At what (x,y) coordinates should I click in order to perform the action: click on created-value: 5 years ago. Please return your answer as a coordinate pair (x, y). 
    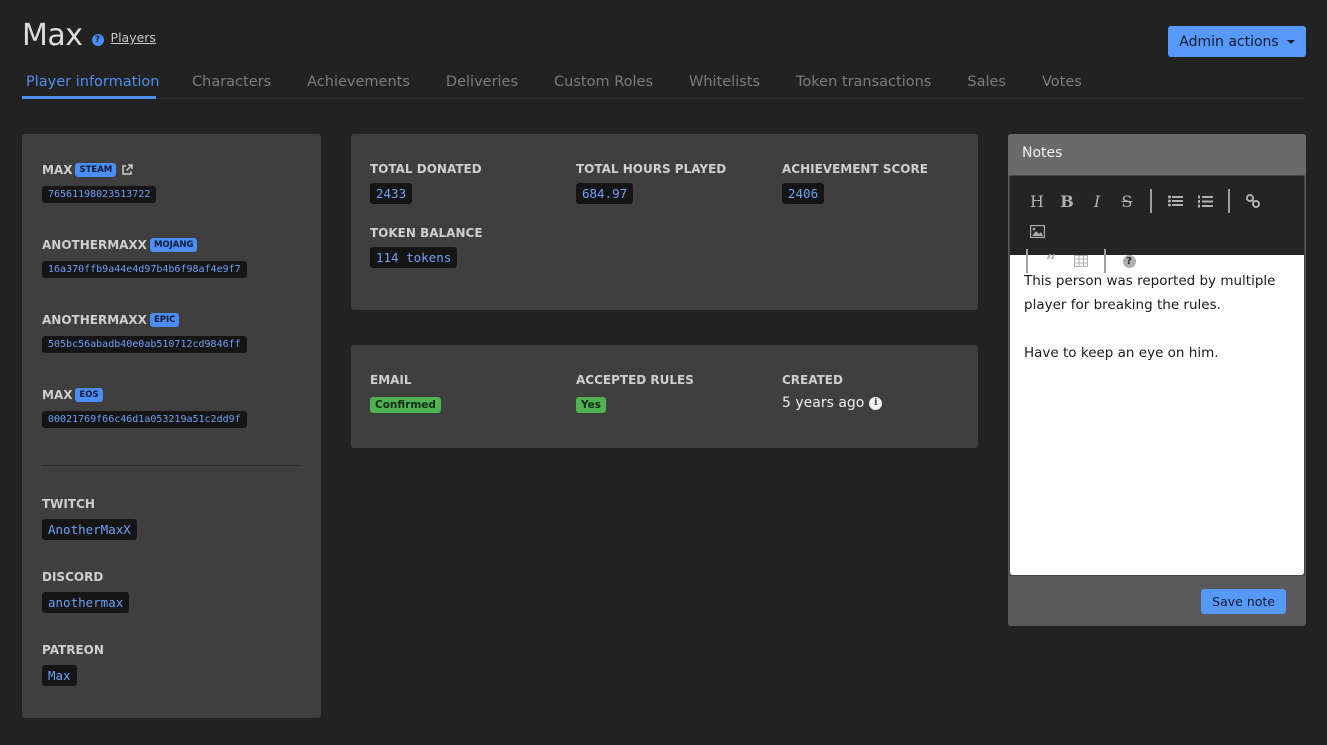
    Looking at the image, I should click on (823, 403).